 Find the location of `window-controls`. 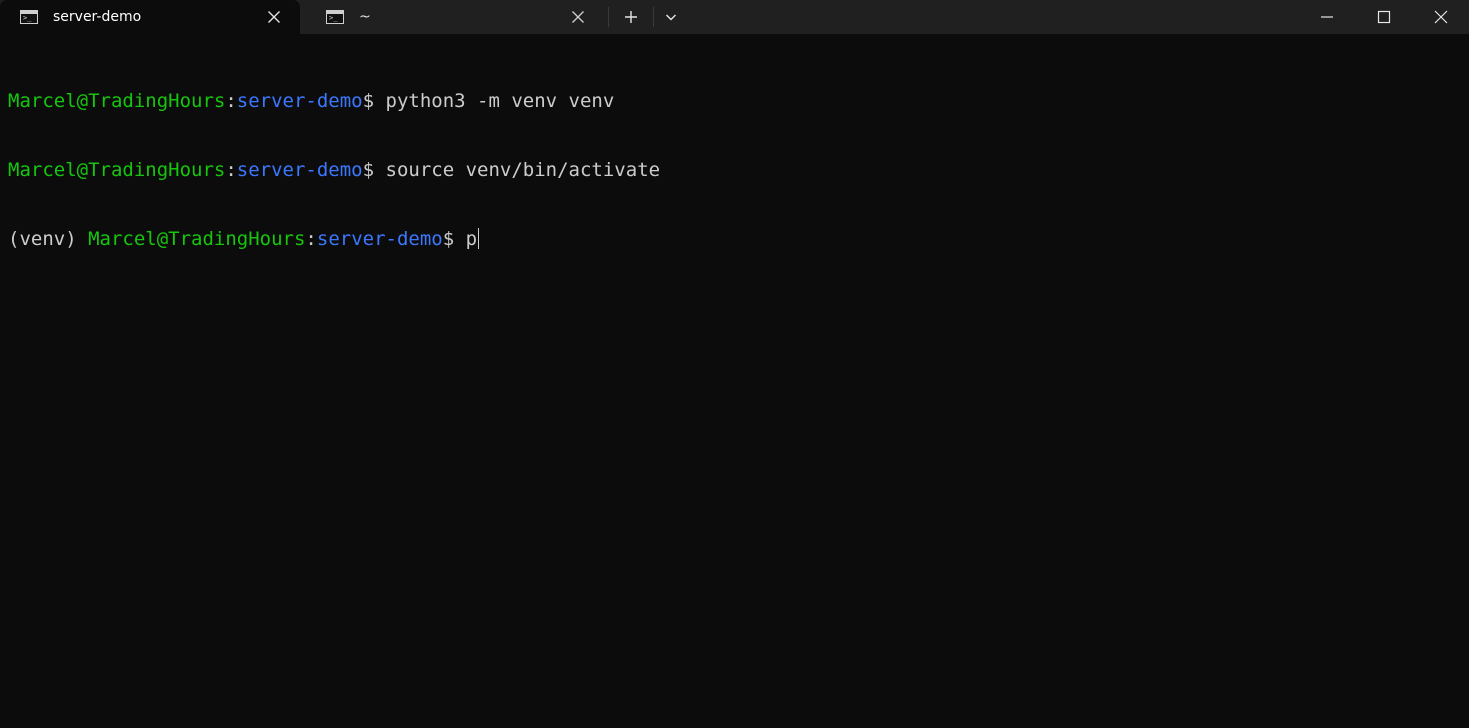

window-controls is located at coordinates (1383, 17).